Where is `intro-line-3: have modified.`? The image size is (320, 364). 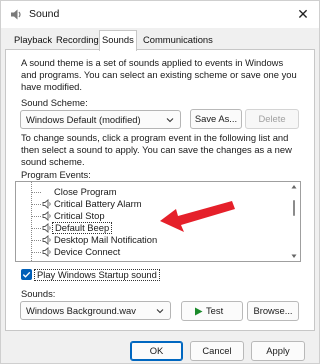
intro-line-3: have modified. is located at coordinates (51, 86).